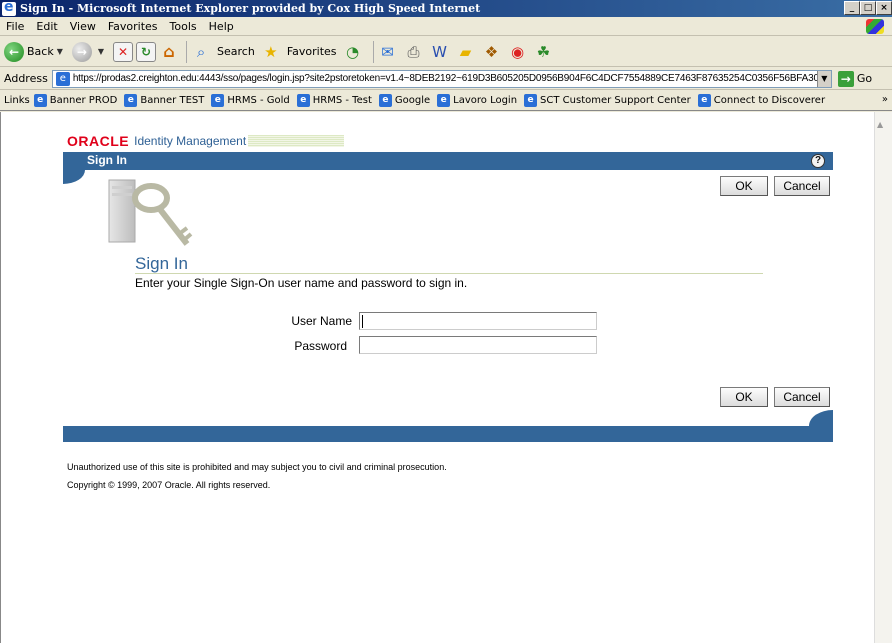 This screenshot has width=892, height=643. What do you see at coordinates (201, 51) in the screenshot?
I see `search-icon: ⌕` at bounding box center [201, 51].